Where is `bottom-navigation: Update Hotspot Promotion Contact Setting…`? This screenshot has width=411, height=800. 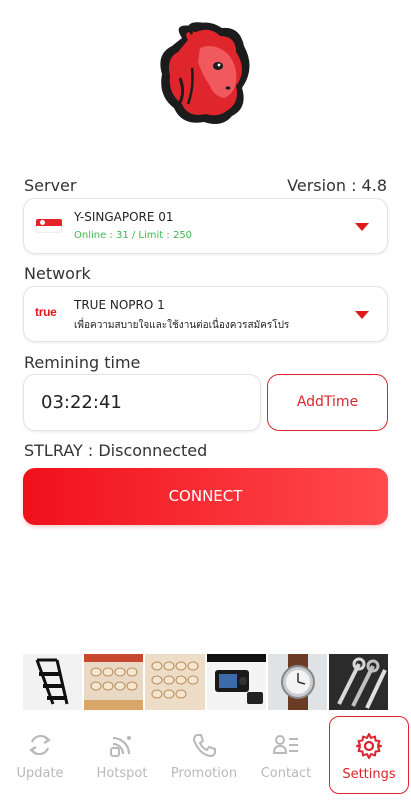
bottom-navigation: Update Hotspot Promotion Contact Setting… is located at coordinates (205, 758).